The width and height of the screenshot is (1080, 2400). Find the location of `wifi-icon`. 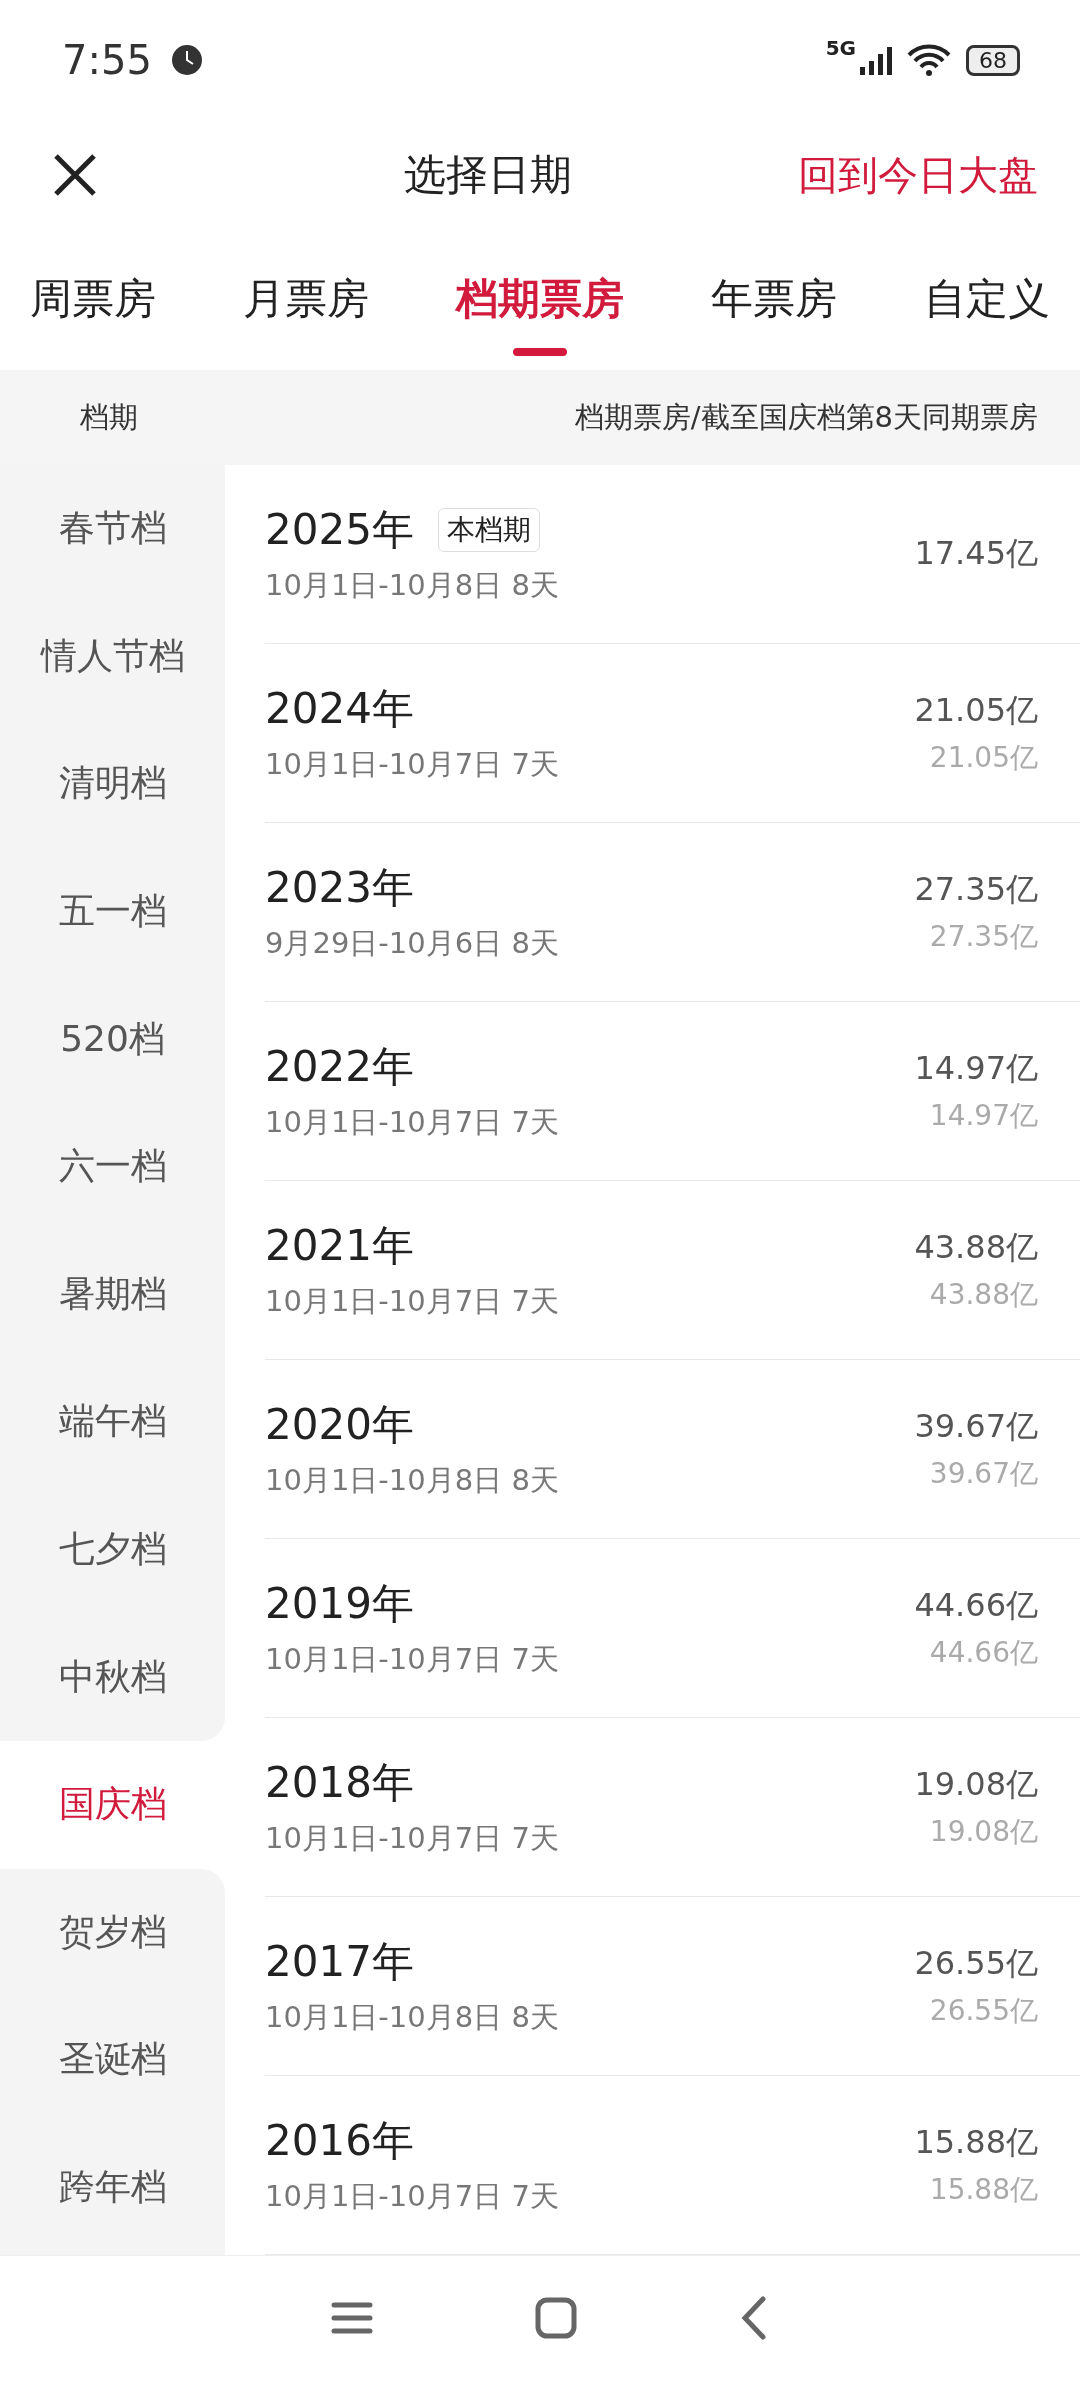

wifi-icon is located at coordinates (929, 60).